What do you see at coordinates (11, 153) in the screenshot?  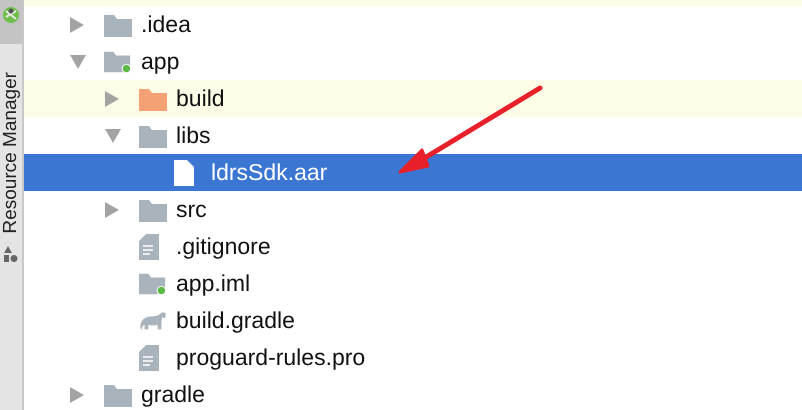 I see `sidebar-tab: Resource Manager` at bounding box center [11, 153].